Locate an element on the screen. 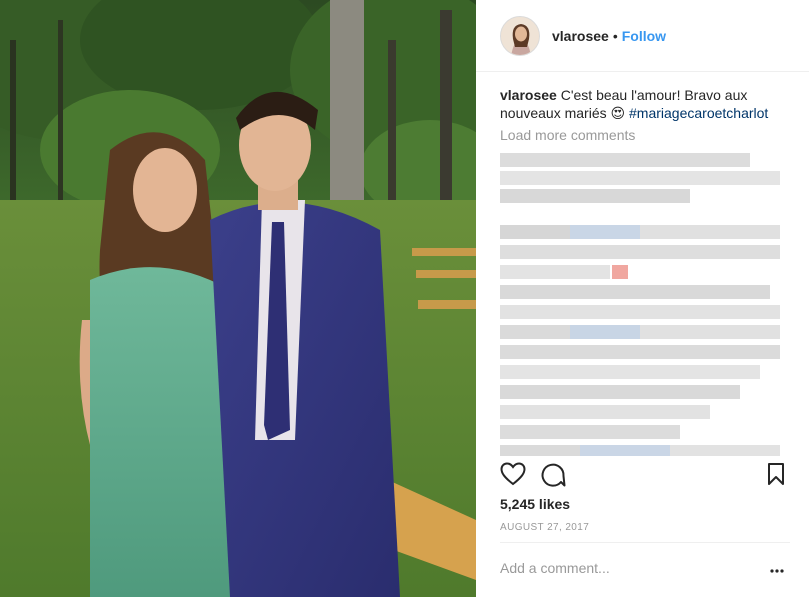 Image resolution: width=809 pixels, height=597 pixels. caption-username: vlarosee is located at coordinates (528, 95).